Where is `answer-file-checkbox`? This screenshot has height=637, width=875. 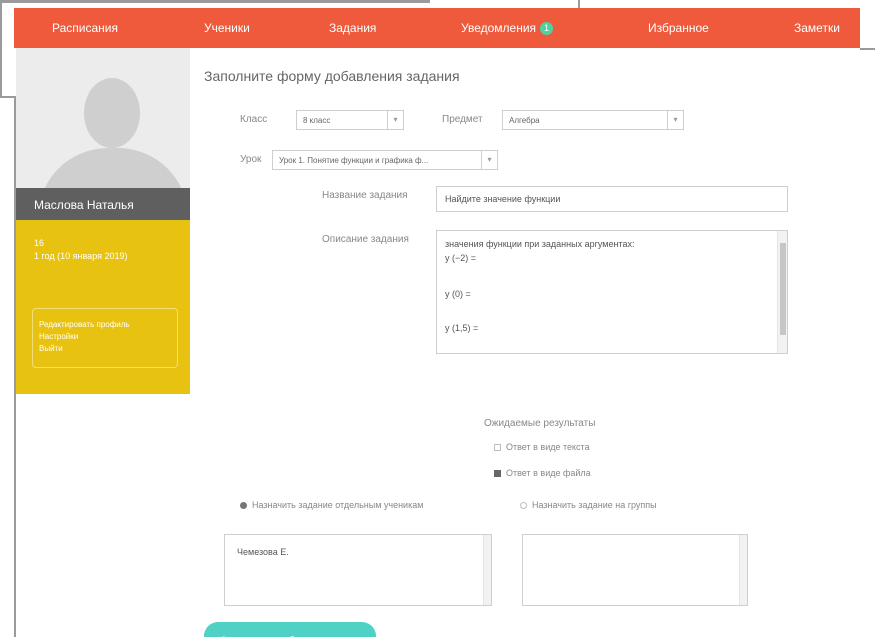
answer-file-checkbox is located at coordinates (497, 473).